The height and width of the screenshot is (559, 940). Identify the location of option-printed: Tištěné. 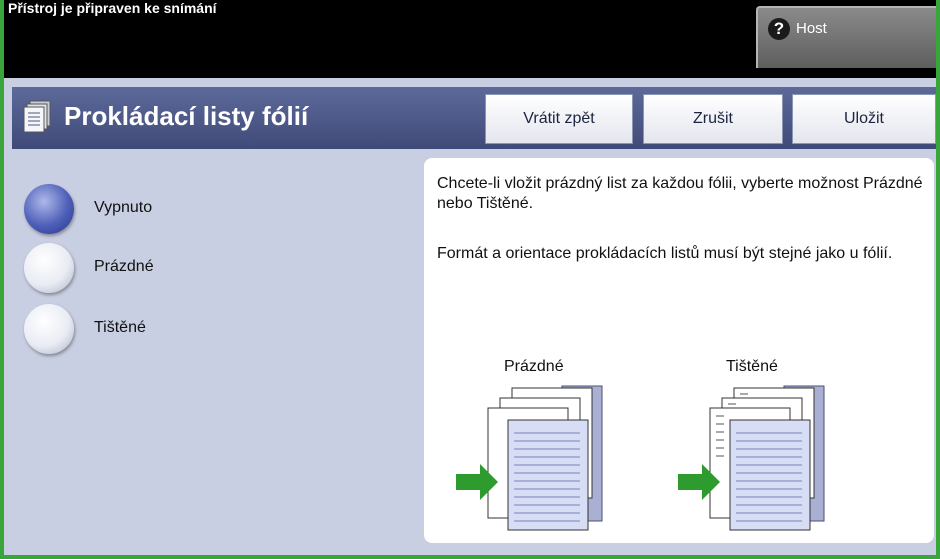
(114, 330).